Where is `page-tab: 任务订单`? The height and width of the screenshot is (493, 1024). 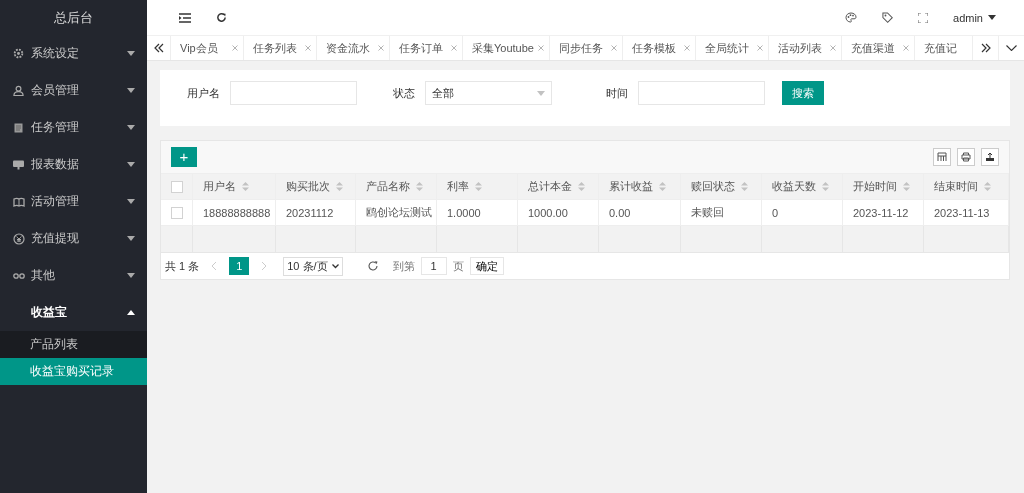
page-tab: 任务订单 is located at coordinates (426, 48).